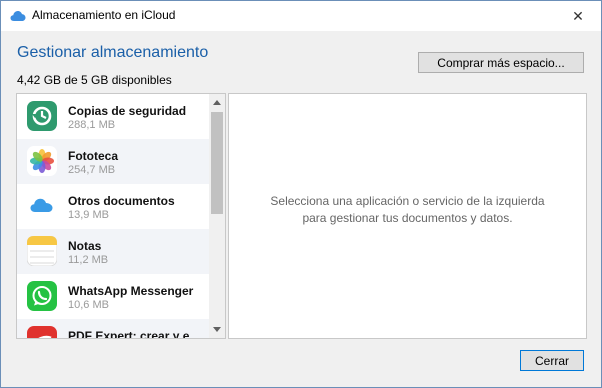 The width and height of the screenshot is (602, 388). Describe the element at coordinates (104, 15) in the screenshot. I see `window-title: Almacenamiento en iCloud` at that location.